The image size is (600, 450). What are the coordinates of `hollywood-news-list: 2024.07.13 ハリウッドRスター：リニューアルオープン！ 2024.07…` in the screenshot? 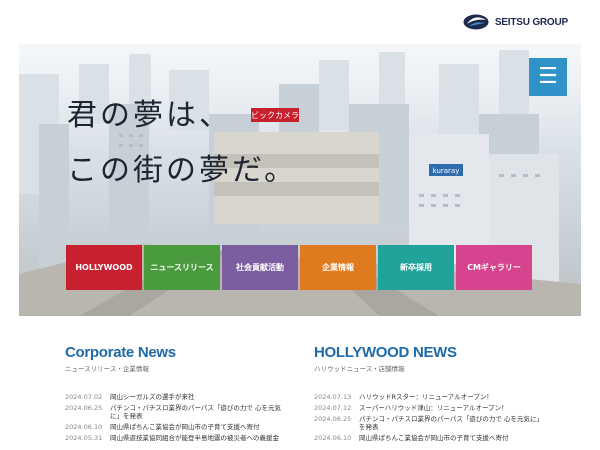 It's located at (429, 417).